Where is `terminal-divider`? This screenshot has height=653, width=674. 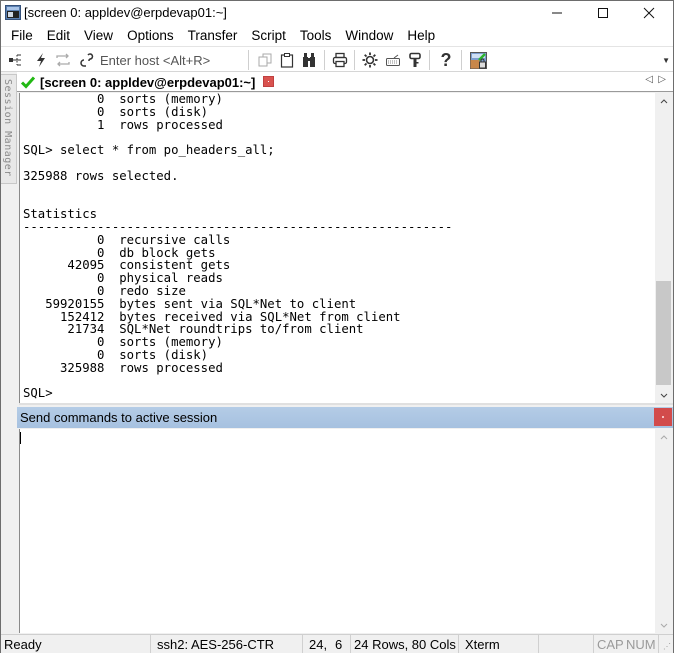
terminal-divider is located at coordinates (346, 404).